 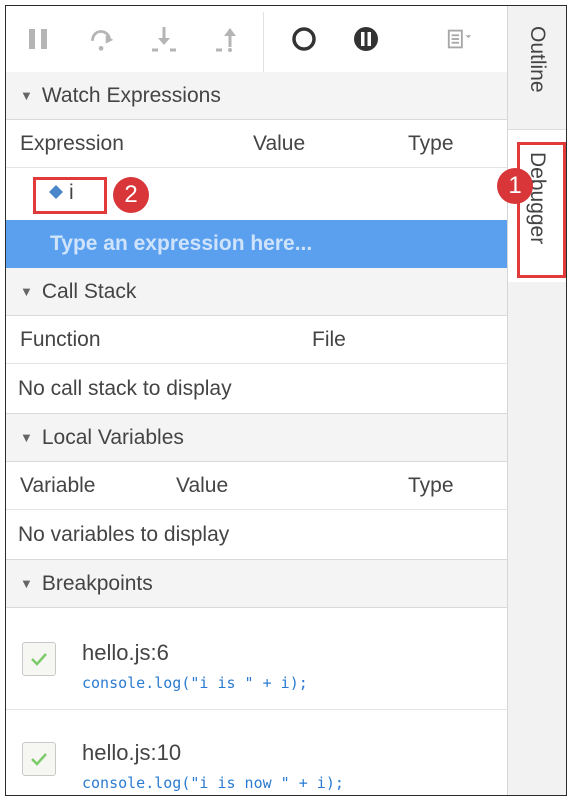 What do you see at coordinates (256, 39) in the screenshot?
I see `debug-toolbar` at bounding box center [256, 39].